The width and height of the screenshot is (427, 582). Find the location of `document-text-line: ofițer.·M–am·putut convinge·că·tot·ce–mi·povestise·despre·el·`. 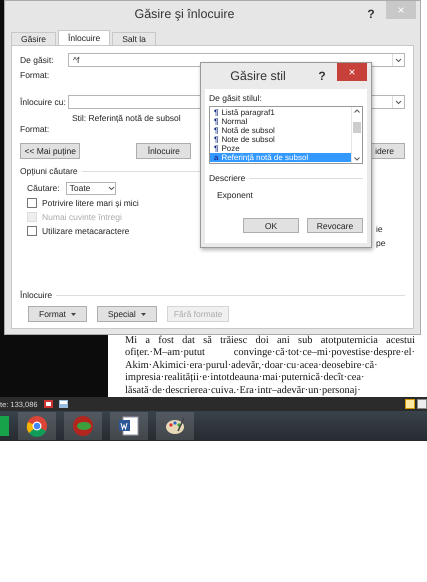

document-text-line: ofițer.·M–am·putut convinge·că·tot·ce–mi·povestise·despre·el· is located at coordinates (270, 353).